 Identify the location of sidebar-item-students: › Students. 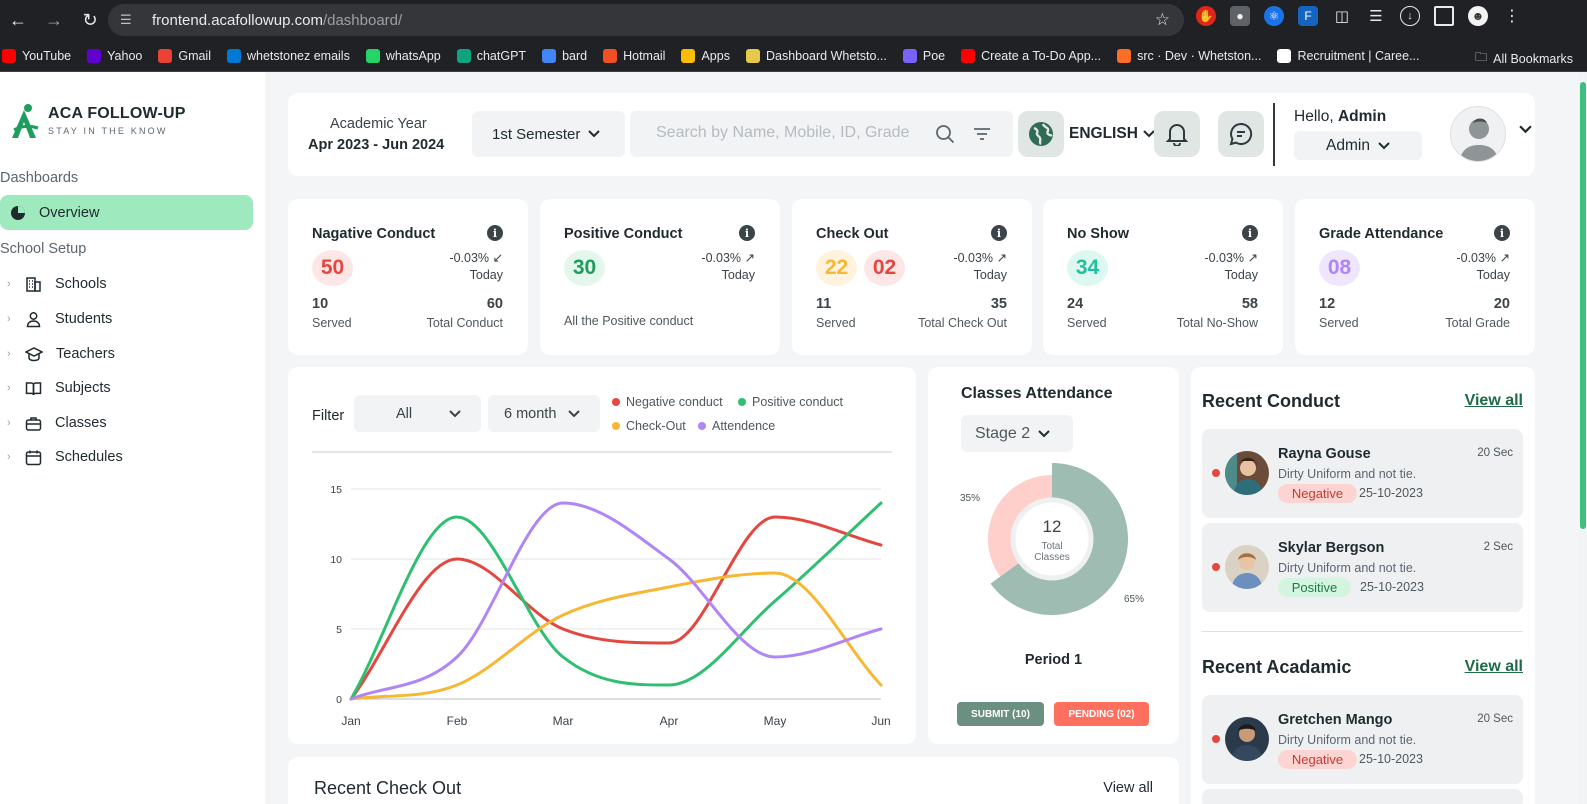
(56, 319).